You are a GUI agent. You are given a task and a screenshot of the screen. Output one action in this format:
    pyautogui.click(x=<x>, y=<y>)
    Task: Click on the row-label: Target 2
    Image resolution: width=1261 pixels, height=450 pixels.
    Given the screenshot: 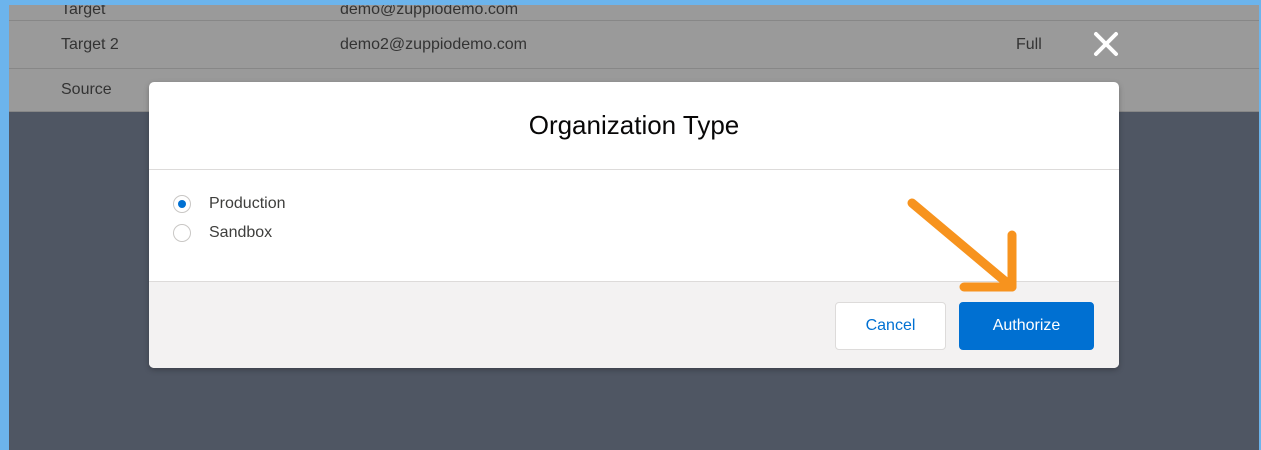 What is the action you would take?
    pyautogui.click(x=90, y=44)
    